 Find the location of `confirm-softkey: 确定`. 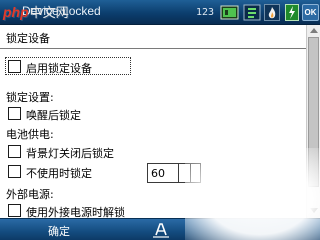

confirm-softkey: 确定 is located at coordinates (59, 231).